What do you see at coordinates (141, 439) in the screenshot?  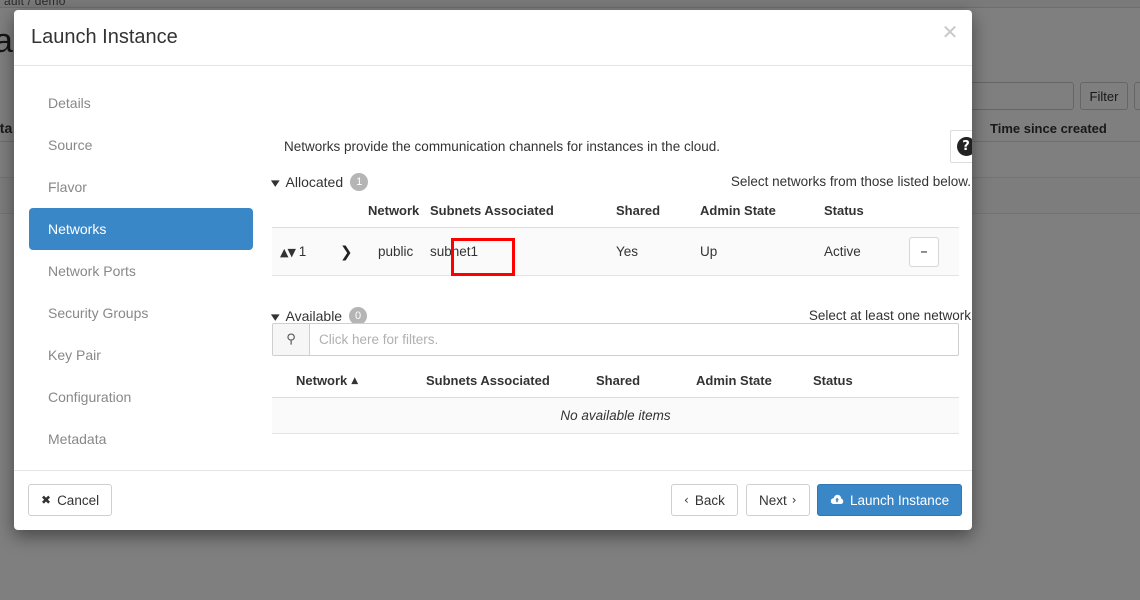 I see `sidebar-item-metadata: Metadata` at bounding box center [141, 439].